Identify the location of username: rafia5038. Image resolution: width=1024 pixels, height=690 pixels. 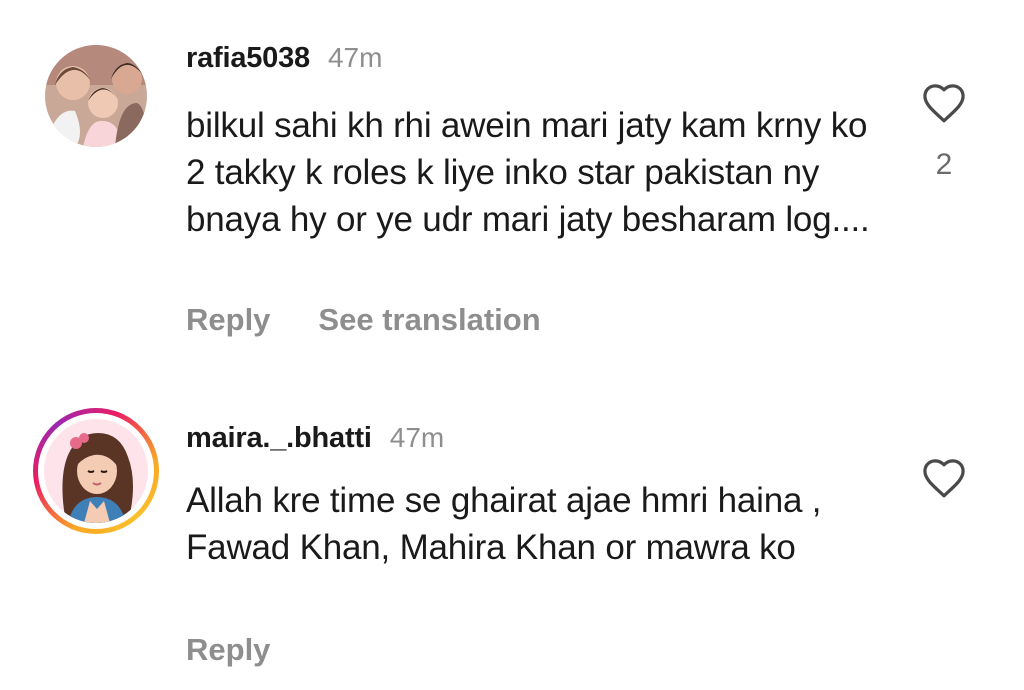
(248, 58).